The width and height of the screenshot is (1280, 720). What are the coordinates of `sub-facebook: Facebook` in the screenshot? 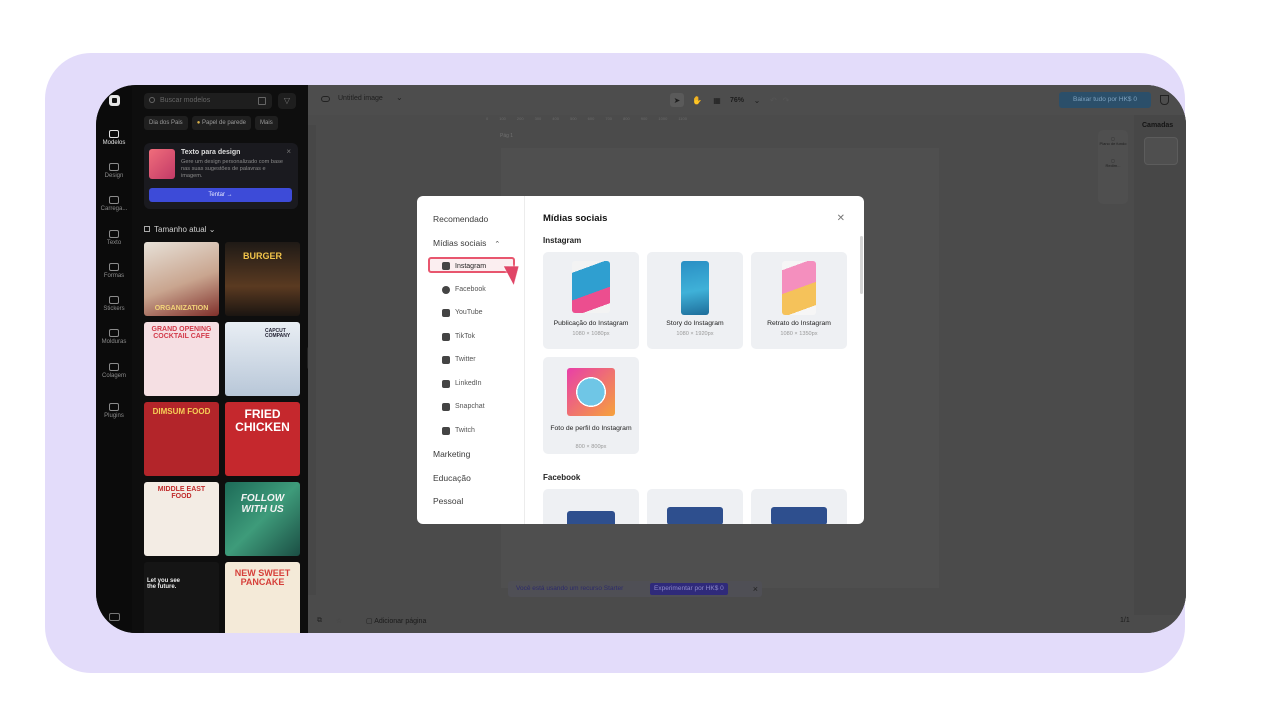 It's located at (478, 290).